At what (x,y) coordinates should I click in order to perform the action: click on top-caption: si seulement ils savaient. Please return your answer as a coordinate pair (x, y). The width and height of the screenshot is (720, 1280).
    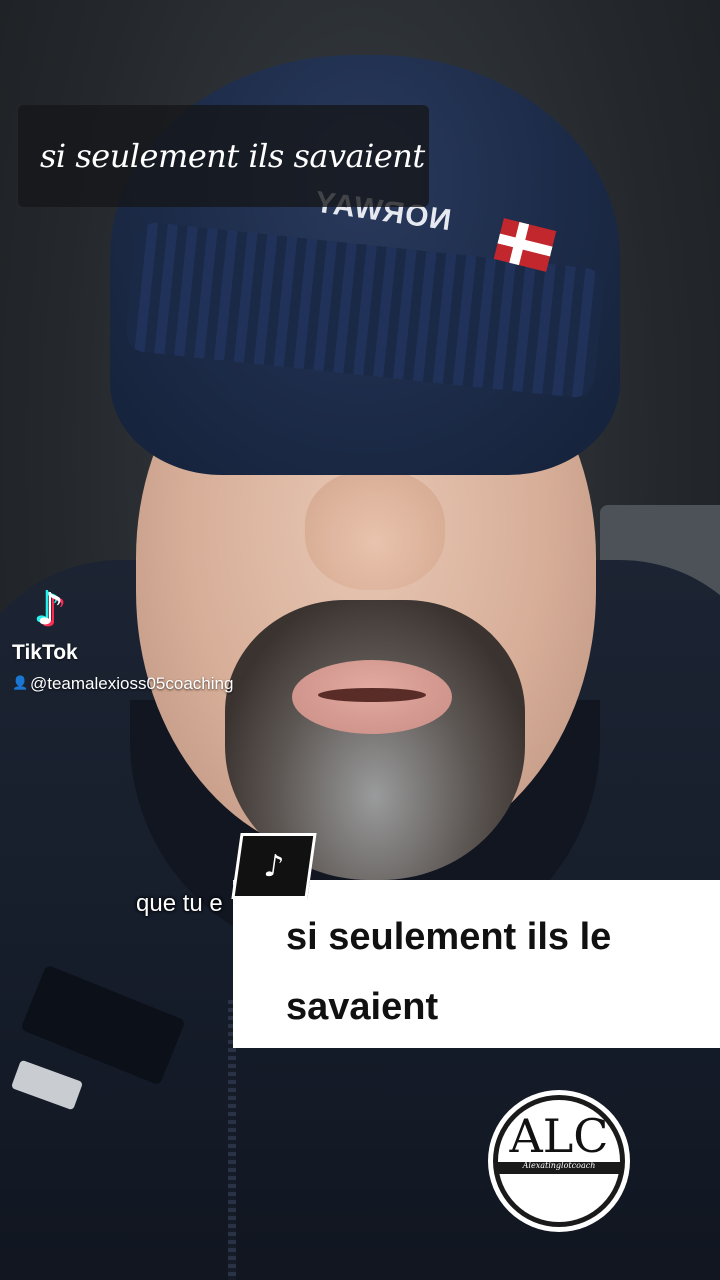
    Looking at the image, I should click on (223, 156).